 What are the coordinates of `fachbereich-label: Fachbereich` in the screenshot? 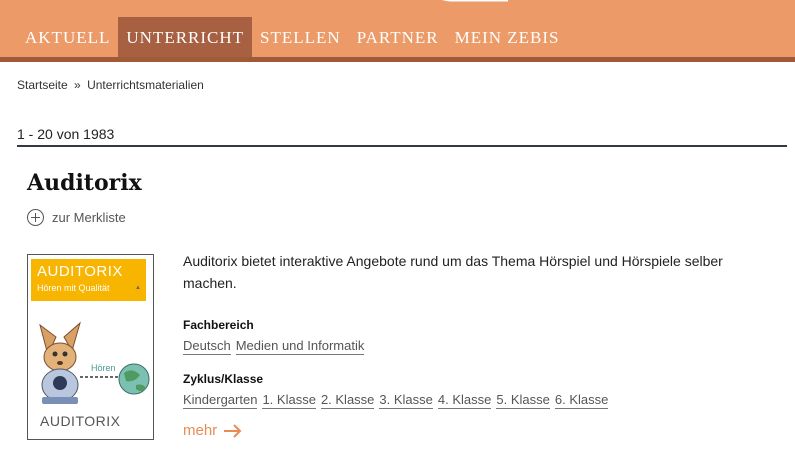 It's located at (218, 325).